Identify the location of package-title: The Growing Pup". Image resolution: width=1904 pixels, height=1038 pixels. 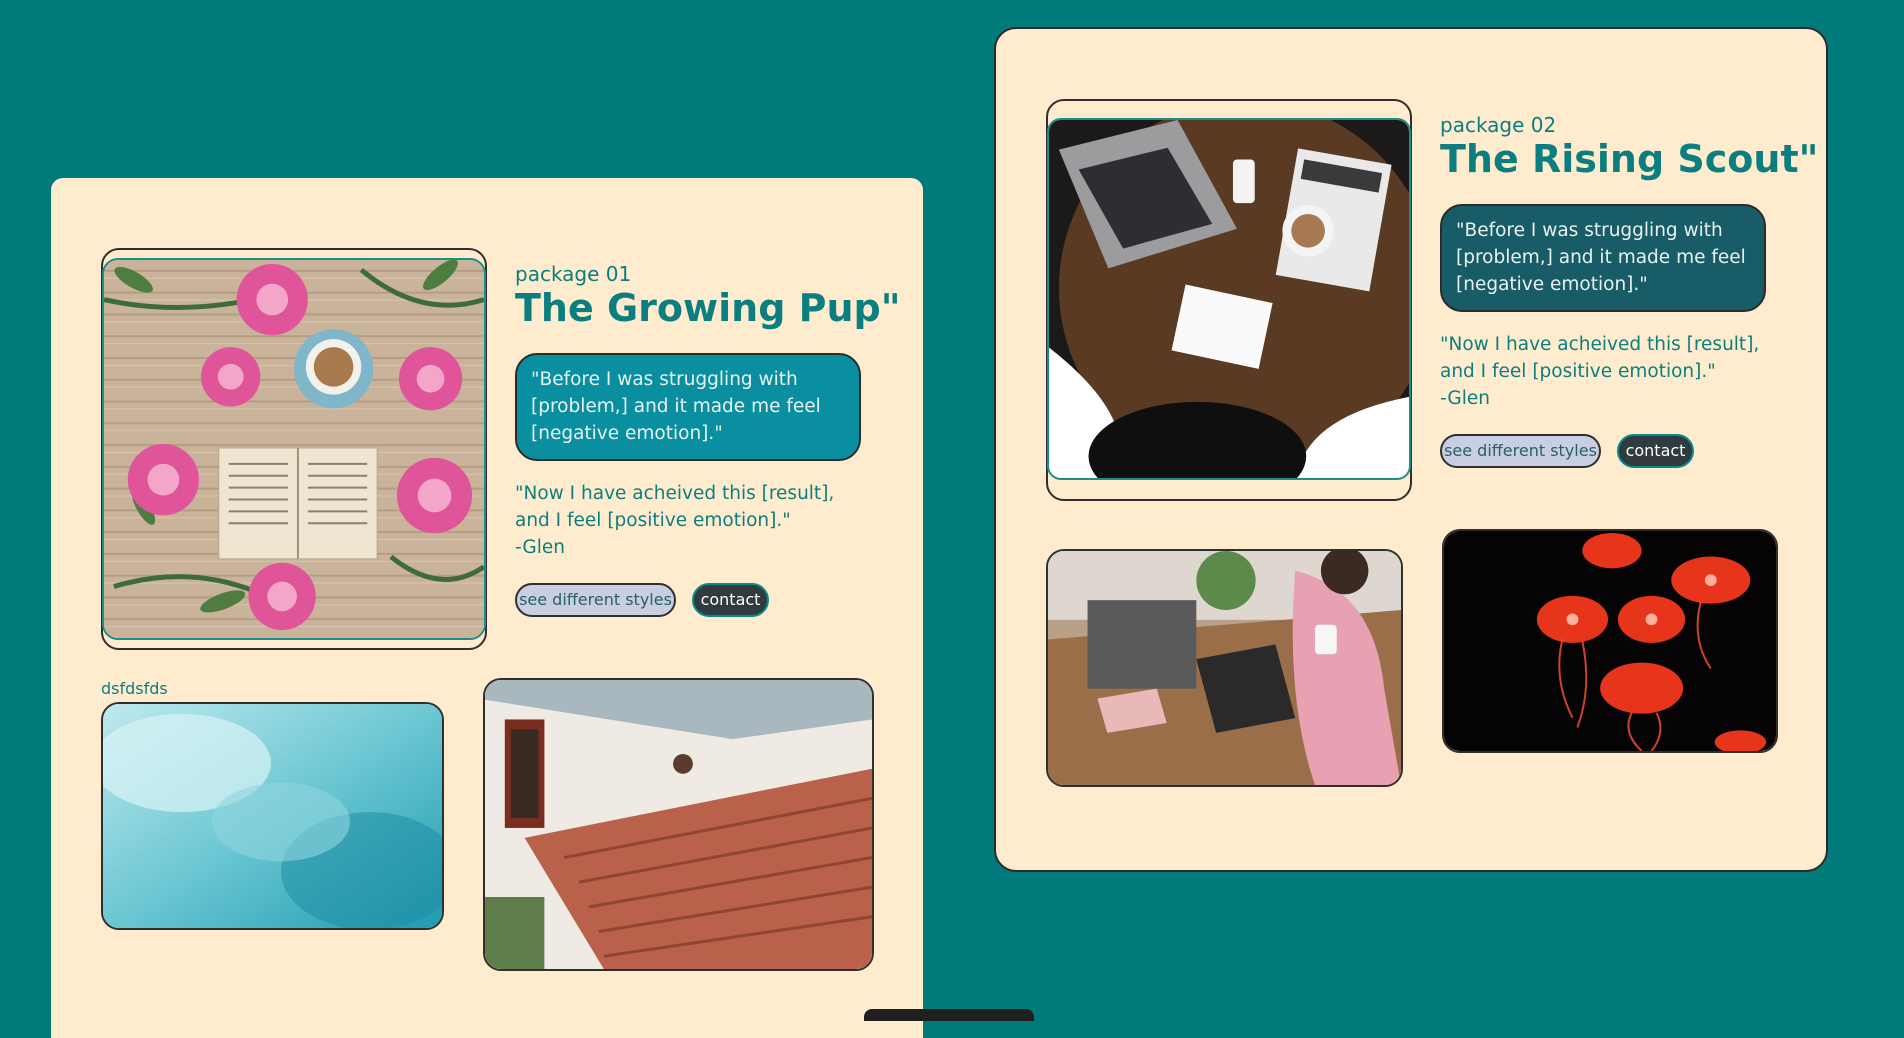
(708, 308).